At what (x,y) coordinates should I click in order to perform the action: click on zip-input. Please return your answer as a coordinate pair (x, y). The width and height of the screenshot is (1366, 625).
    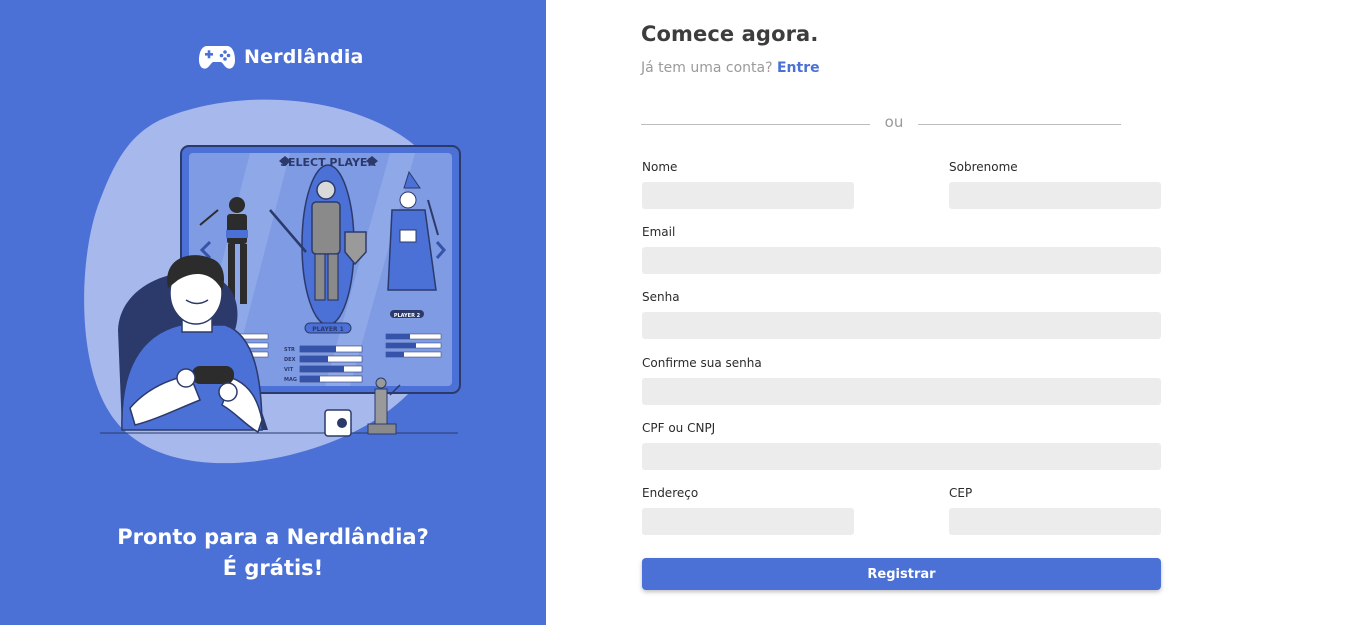
    Looking at the image, I should click on (1055, 521).